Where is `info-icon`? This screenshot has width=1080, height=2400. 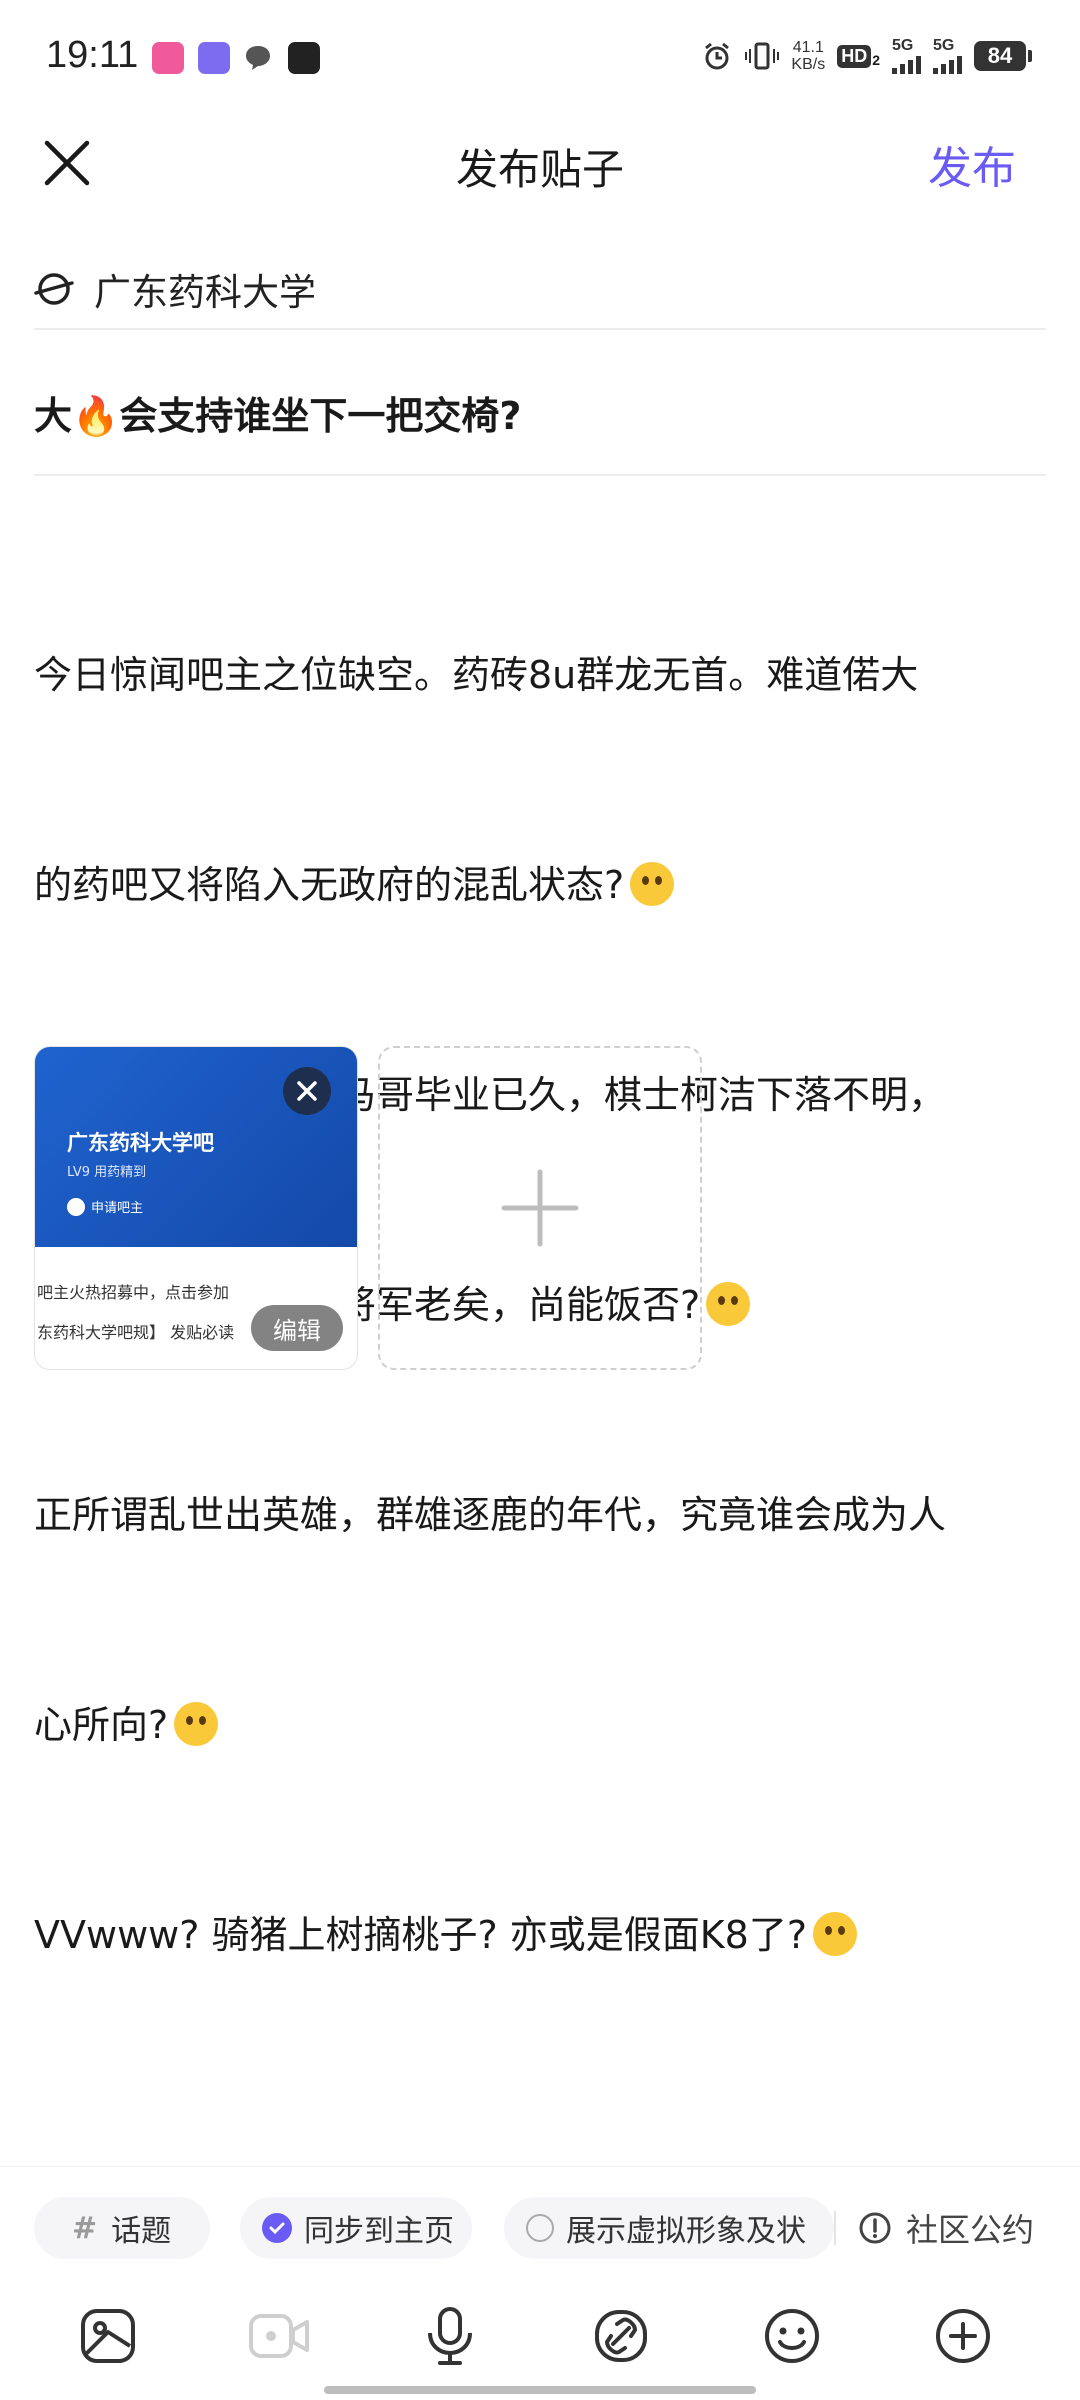
info-icon is located at coordinates (875, 2228).